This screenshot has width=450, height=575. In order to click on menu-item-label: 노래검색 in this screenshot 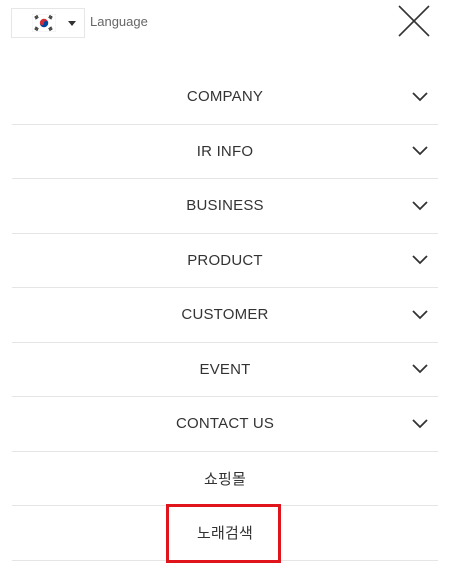, I will do `click(224, 534)`.